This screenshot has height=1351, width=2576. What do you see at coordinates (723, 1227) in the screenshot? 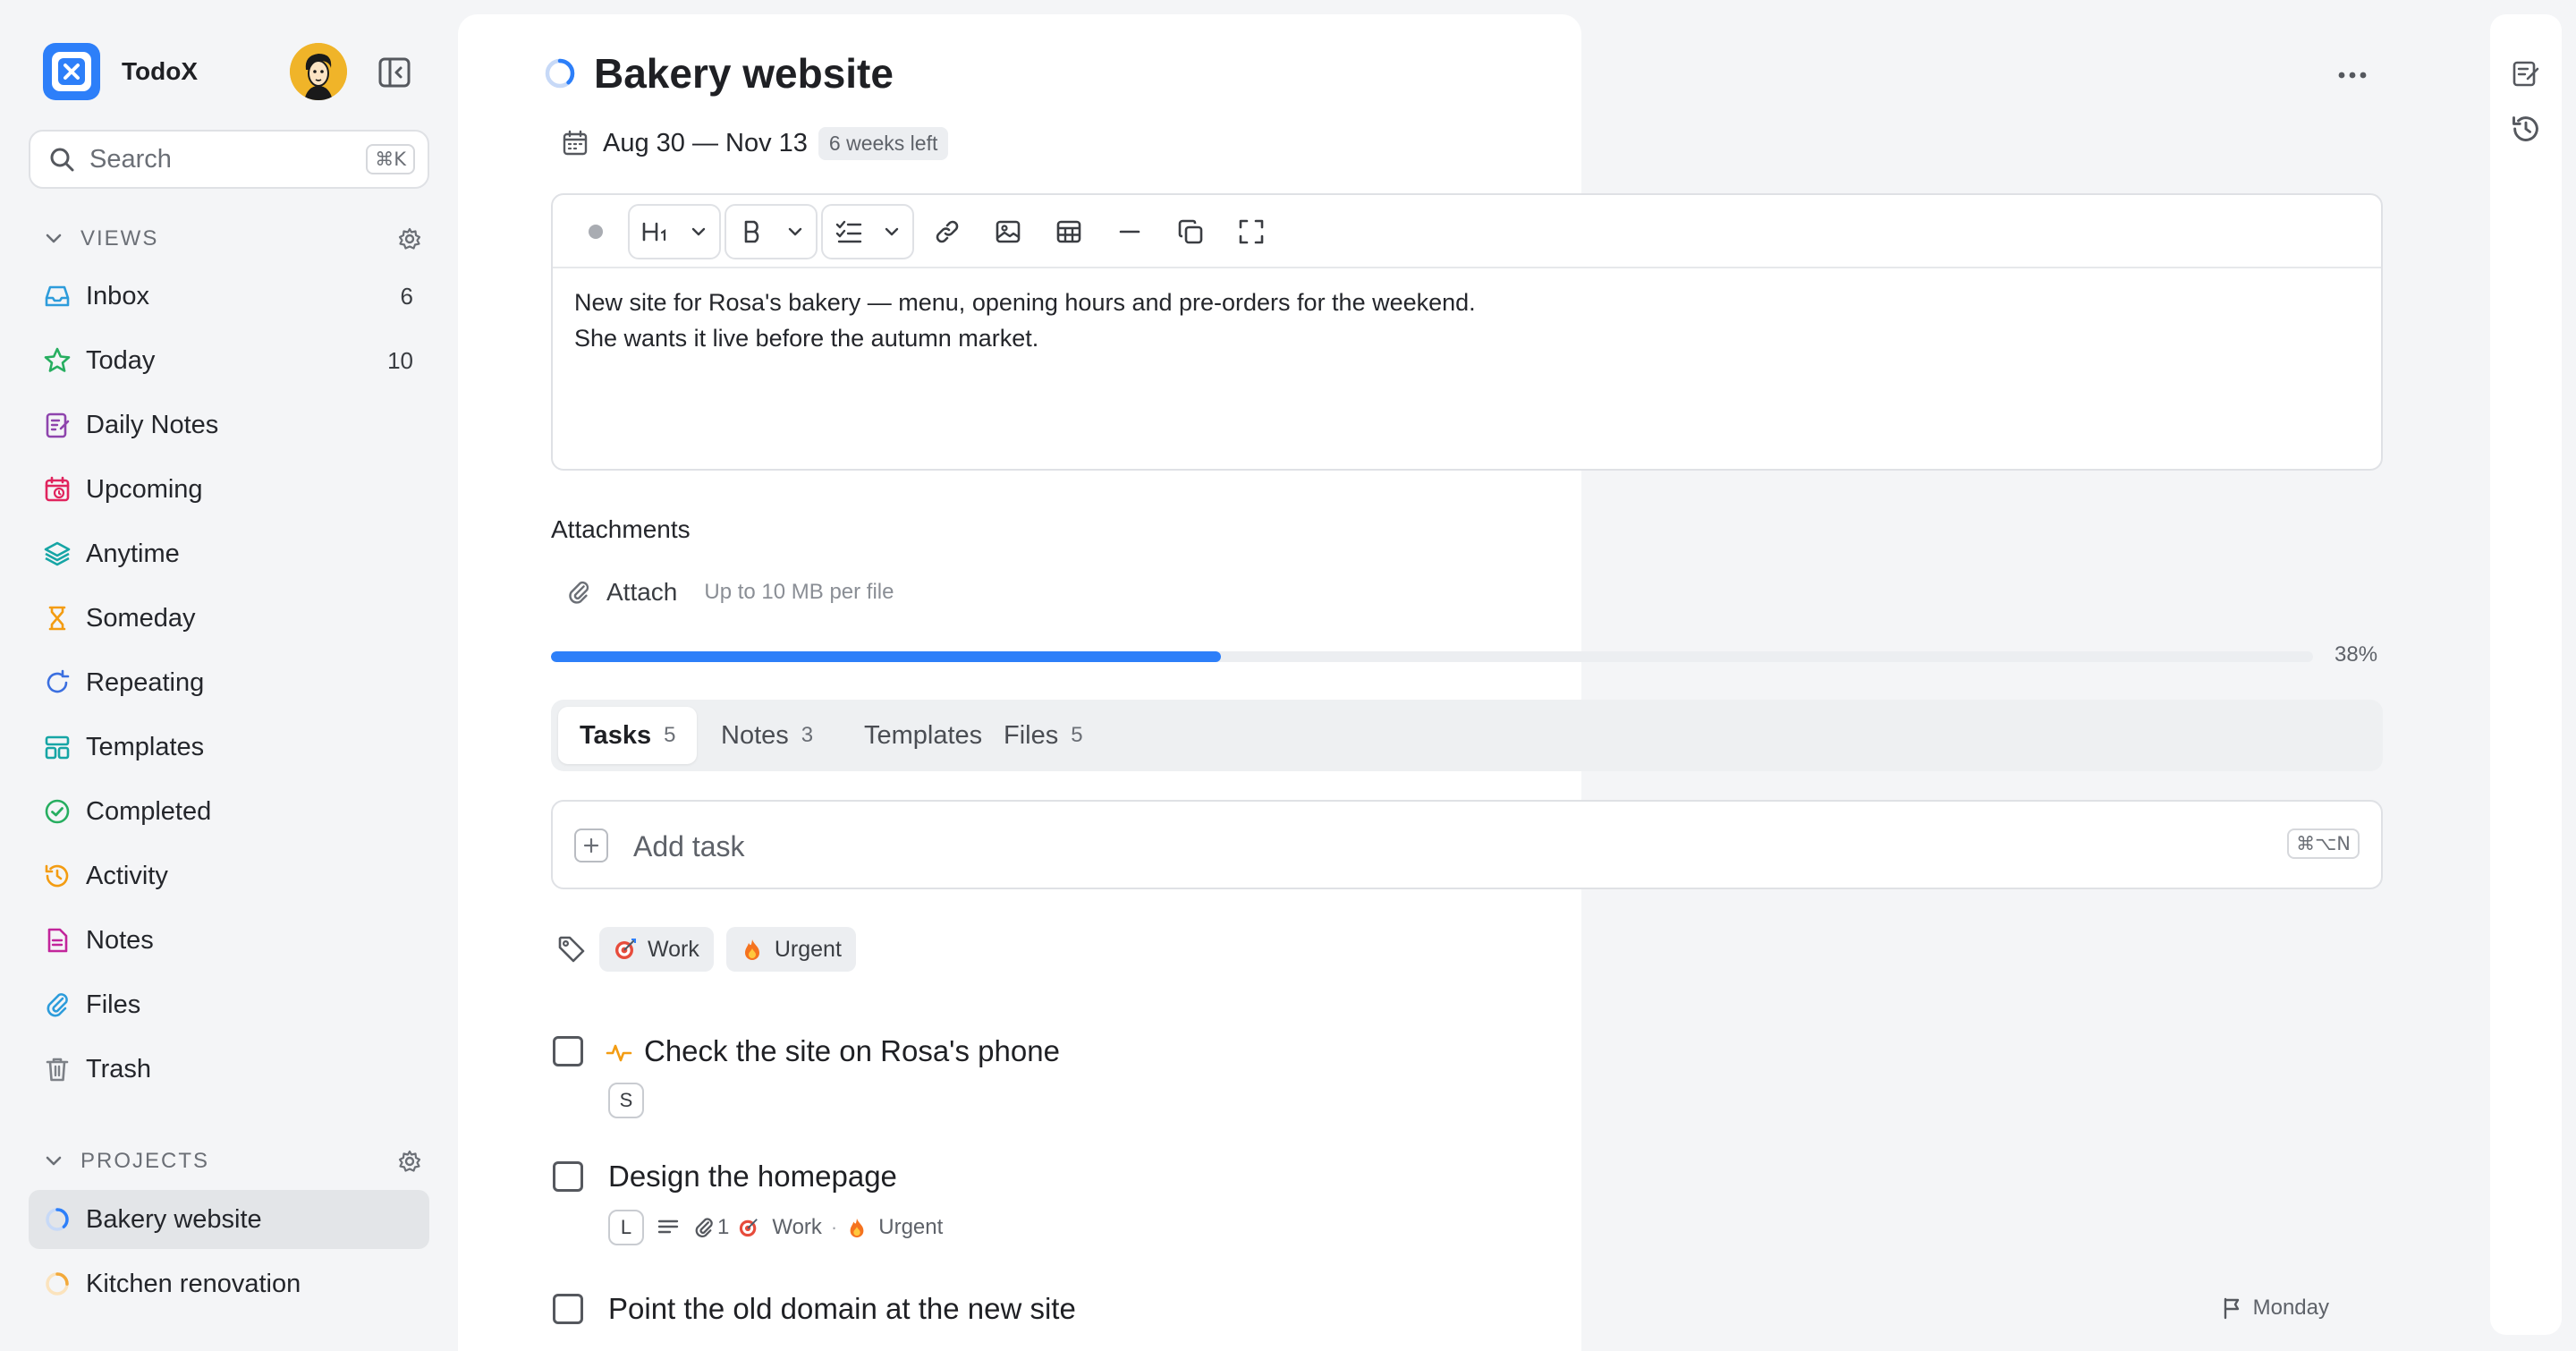
I see `attachment-count: 1` at bounding box center [723, 1227].